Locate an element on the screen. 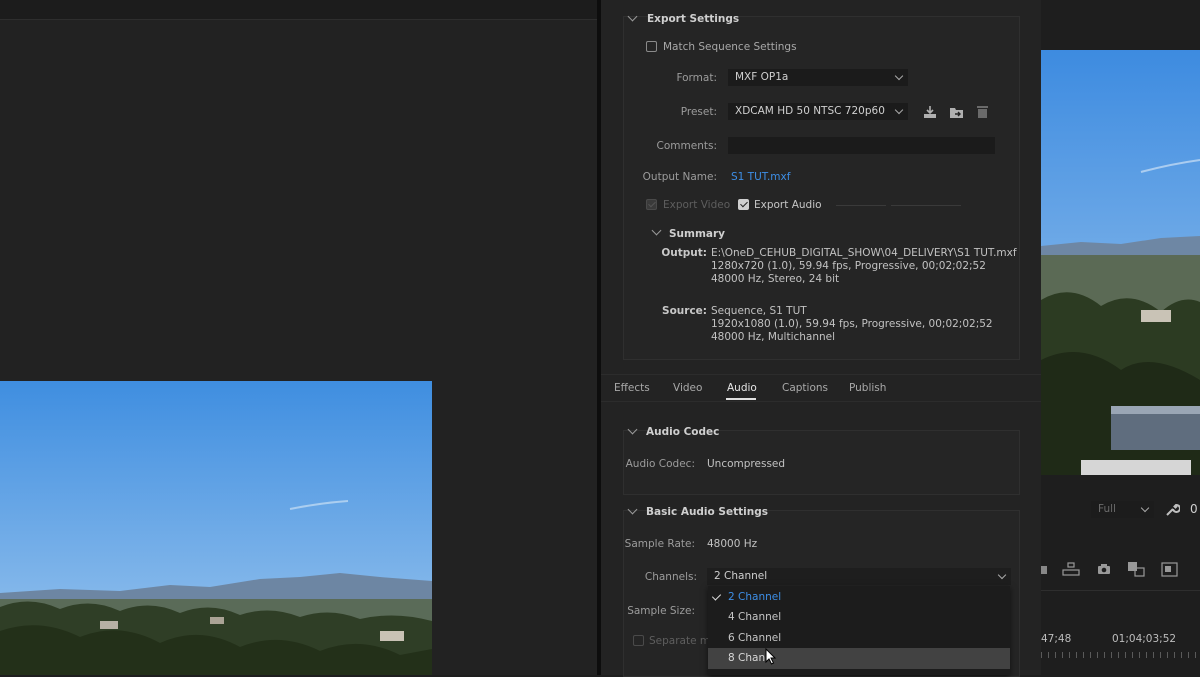 The width and height of the screenshot is (1200, 677). summary-output-line: 48000 Hz, Stereo, 24 bit is located at coordinates (775, 279).